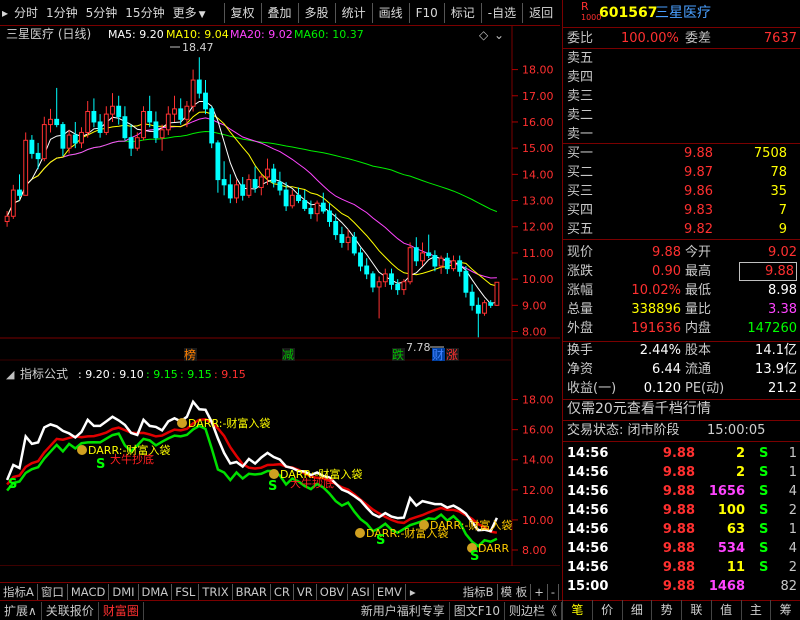 The height and width of the screenshot is (620, 800). Describe the element at coordinates (479, 591) in the screenshot. I see `tab-indicator-b: 指标B` at that location.